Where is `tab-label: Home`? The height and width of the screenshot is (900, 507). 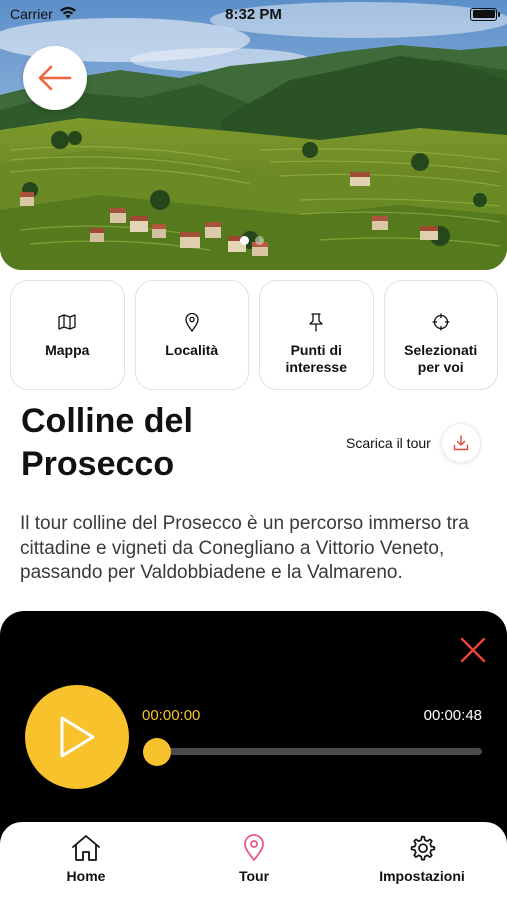 tab-label: Home is located at coordinates (86, 876).